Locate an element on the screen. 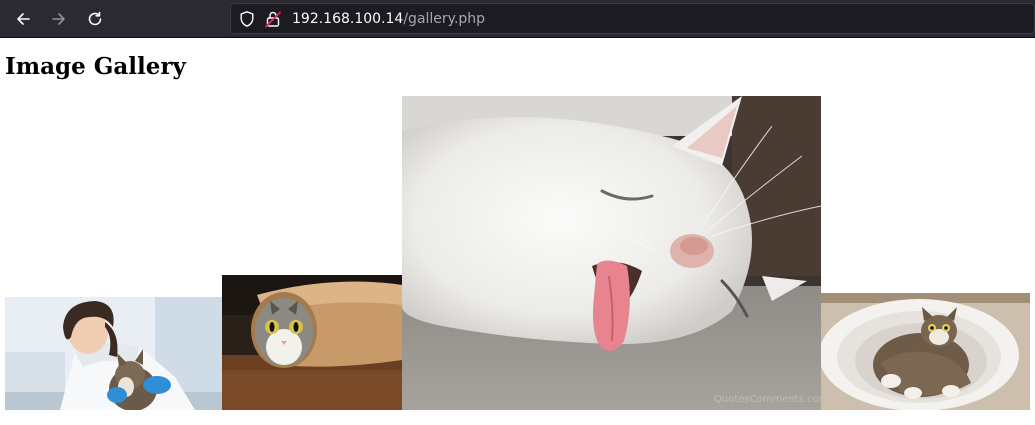 Image resolution: width=1035 pixels, height=425 pixels. watermark-text: QuotesComments.com is located at coordinates (767, 399).